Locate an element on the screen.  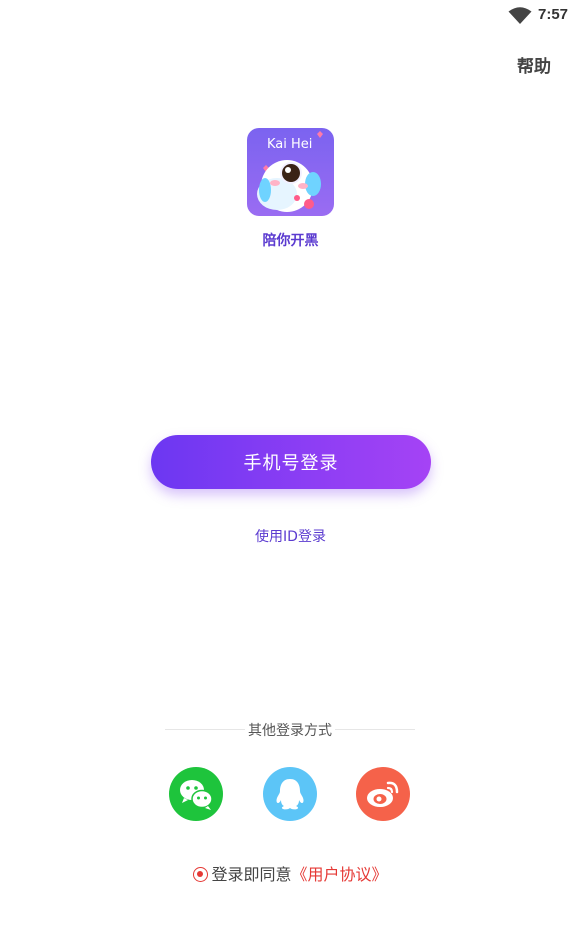
id-login-link: 使用ID登录 is located at coordinates (290, 536).